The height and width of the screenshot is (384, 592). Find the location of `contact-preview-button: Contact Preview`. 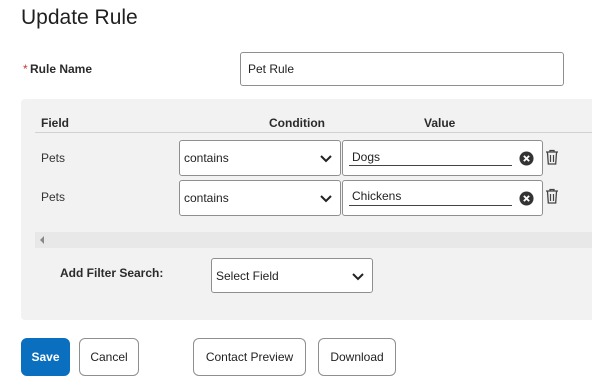

contact-preview-button: Contact Preview is located at coordinates (249, 357).